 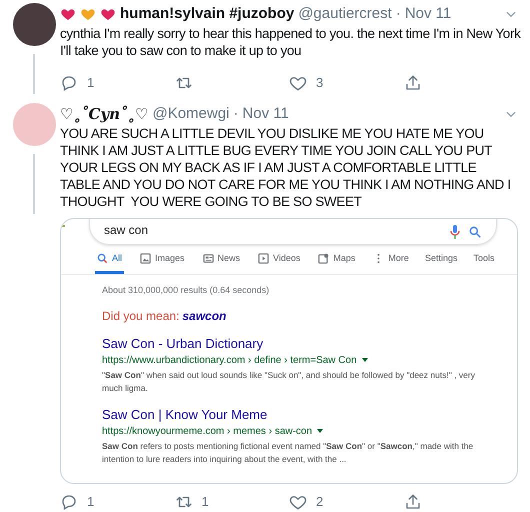 What do you see at coordinates (146, 258) in the screenshot?
I see `image-icon` at bounding box center [146, 258].